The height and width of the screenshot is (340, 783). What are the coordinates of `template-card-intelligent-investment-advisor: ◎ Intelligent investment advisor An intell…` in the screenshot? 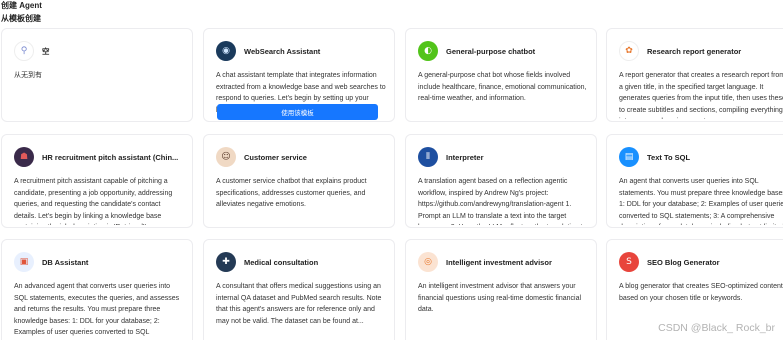 It's located at (501, 289).